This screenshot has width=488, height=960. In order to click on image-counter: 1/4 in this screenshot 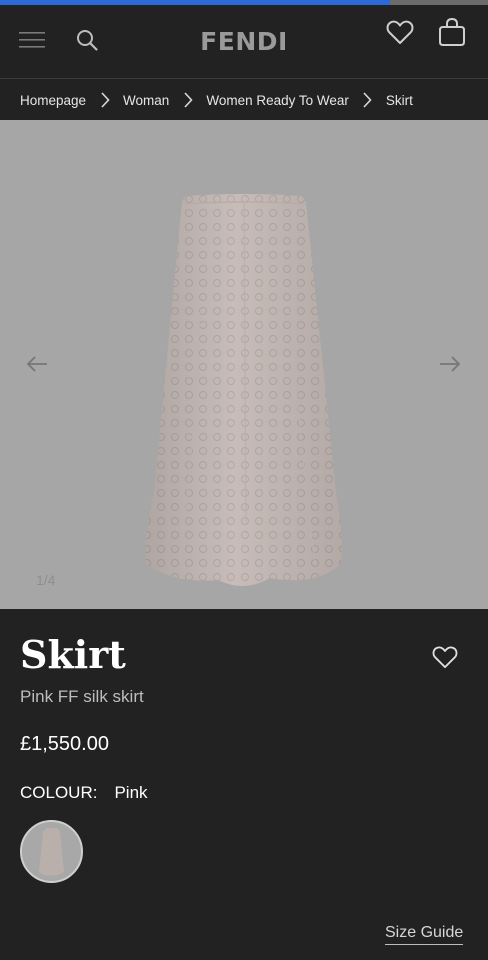, I will do `click(46, 580)`.